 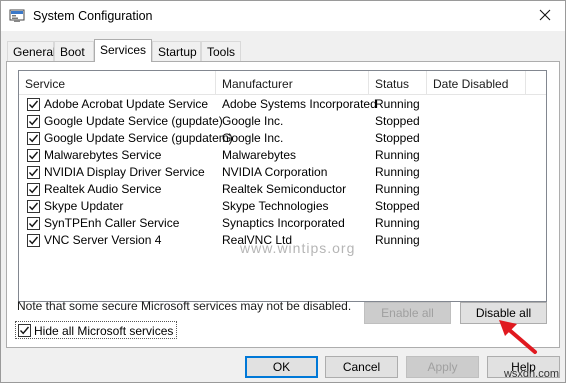 I want to click on cancel-button: Cancel, so click(x=361, y=367).